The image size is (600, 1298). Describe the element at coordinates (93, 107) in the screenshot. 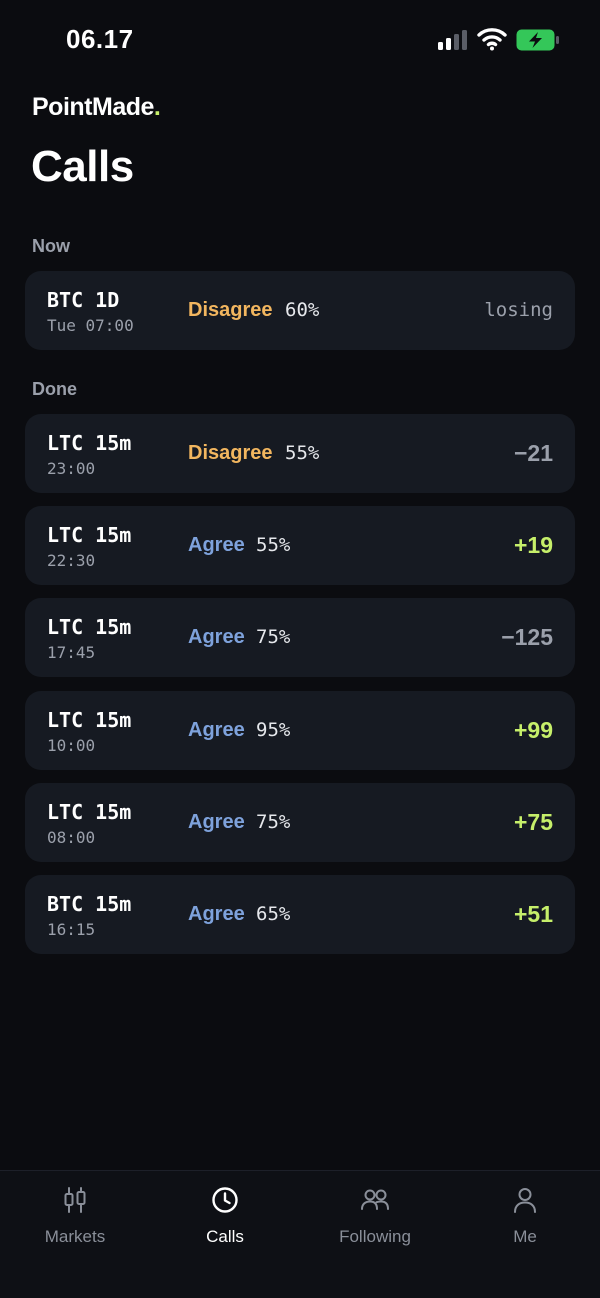

I see `brand-name: PointMade` at that location.